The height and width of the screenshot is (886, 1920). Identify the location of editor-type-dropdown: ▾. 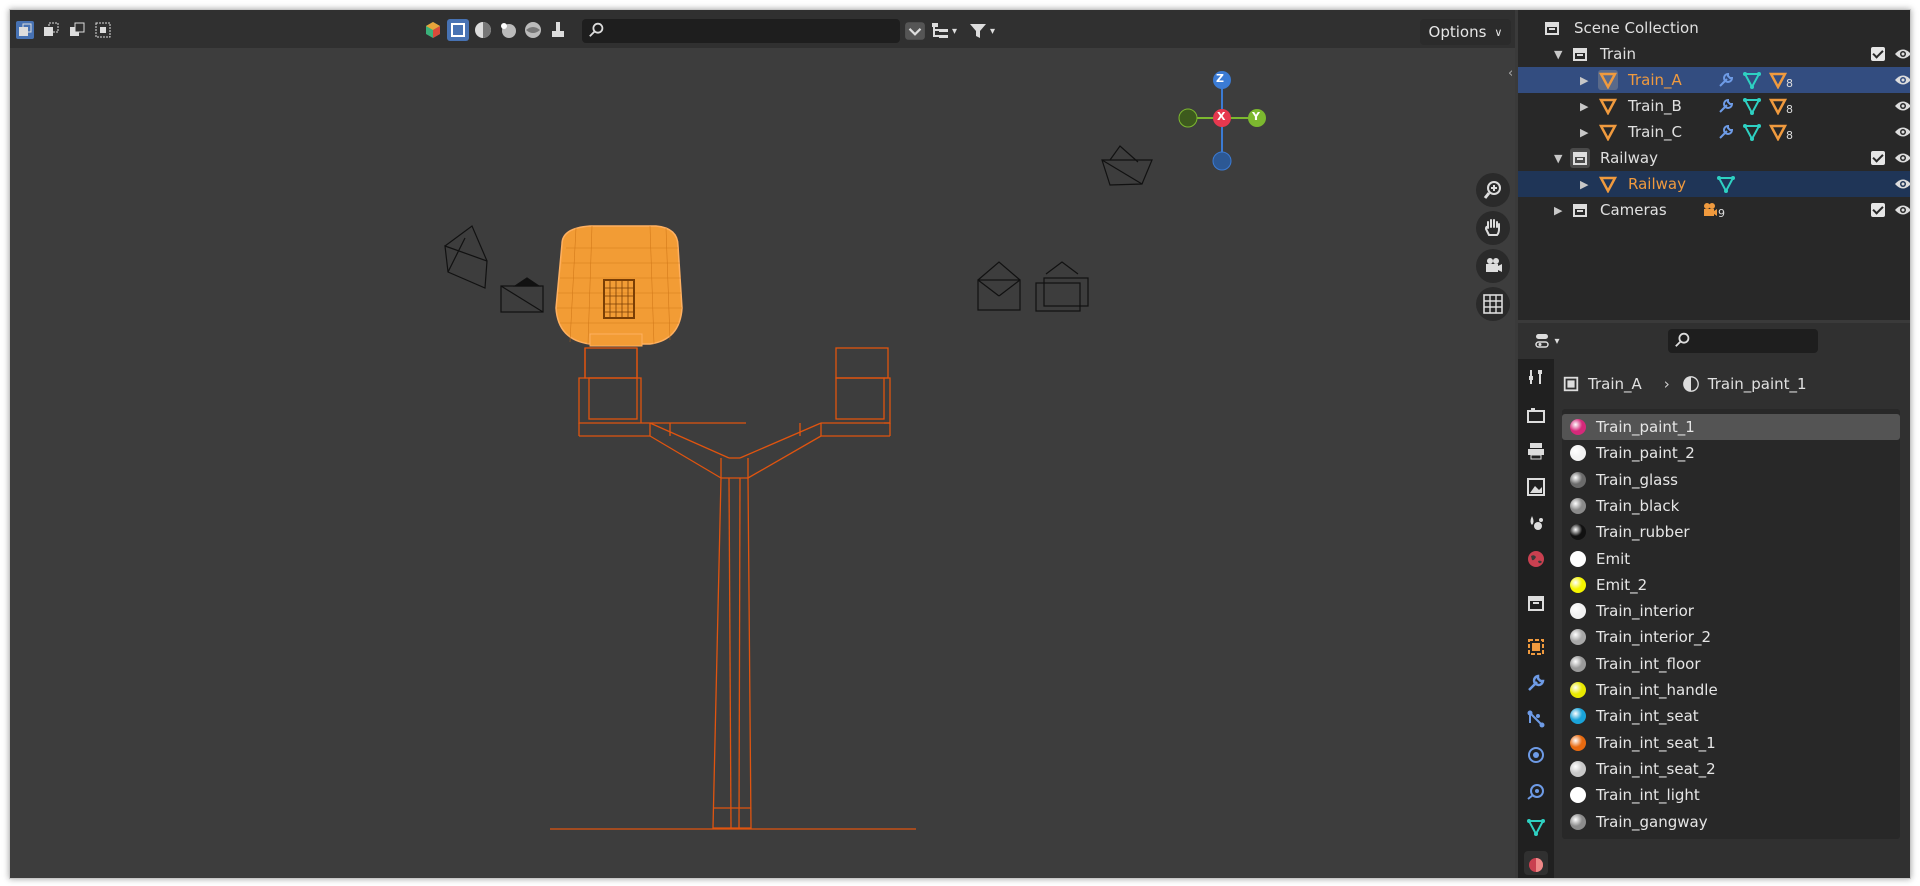
(1547, 341).